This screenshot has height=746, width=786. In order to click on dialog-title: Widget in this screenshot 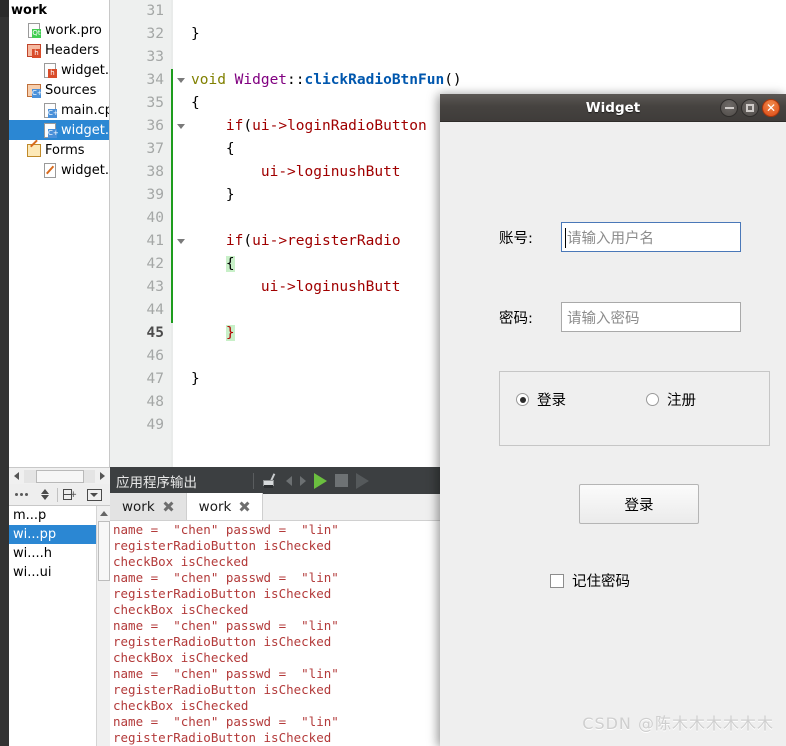, I will do `click(613, 107)`.